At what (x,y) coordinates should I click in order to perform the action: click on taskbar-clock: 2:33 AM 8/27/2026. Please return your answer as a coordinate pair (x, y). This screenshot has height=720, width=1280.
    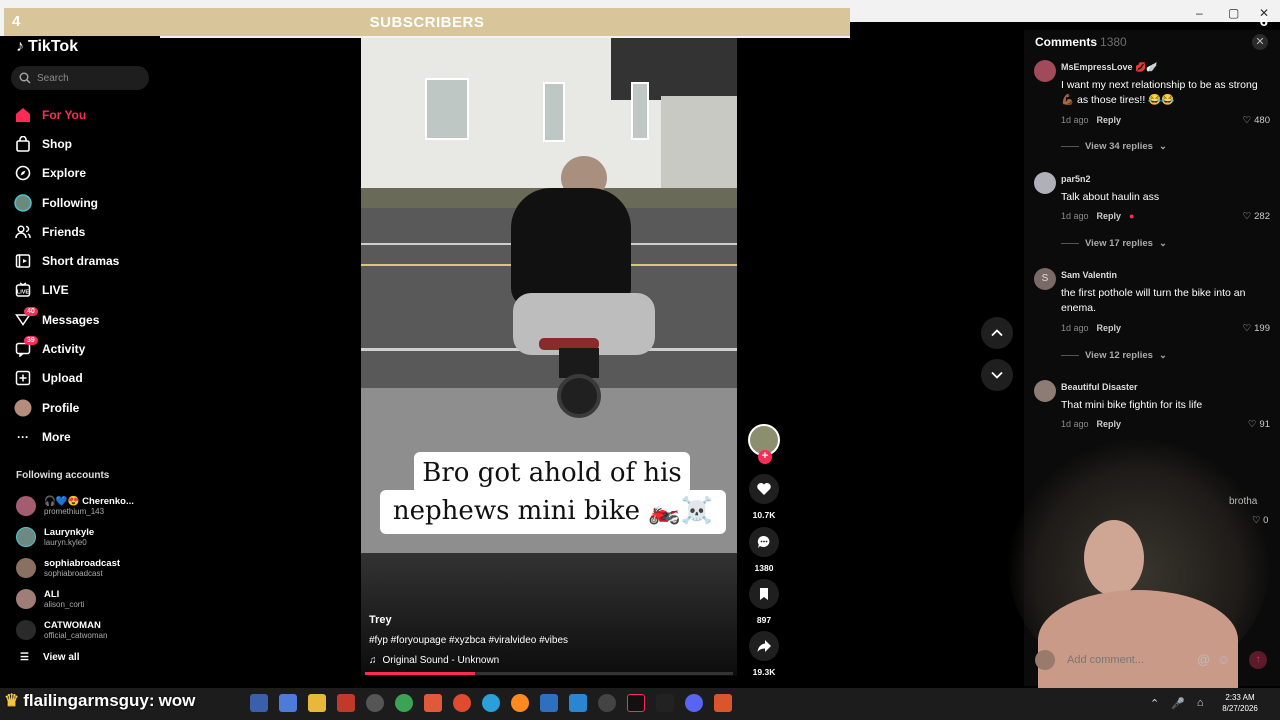
    Looking at the image, I should click on (1240, 703).